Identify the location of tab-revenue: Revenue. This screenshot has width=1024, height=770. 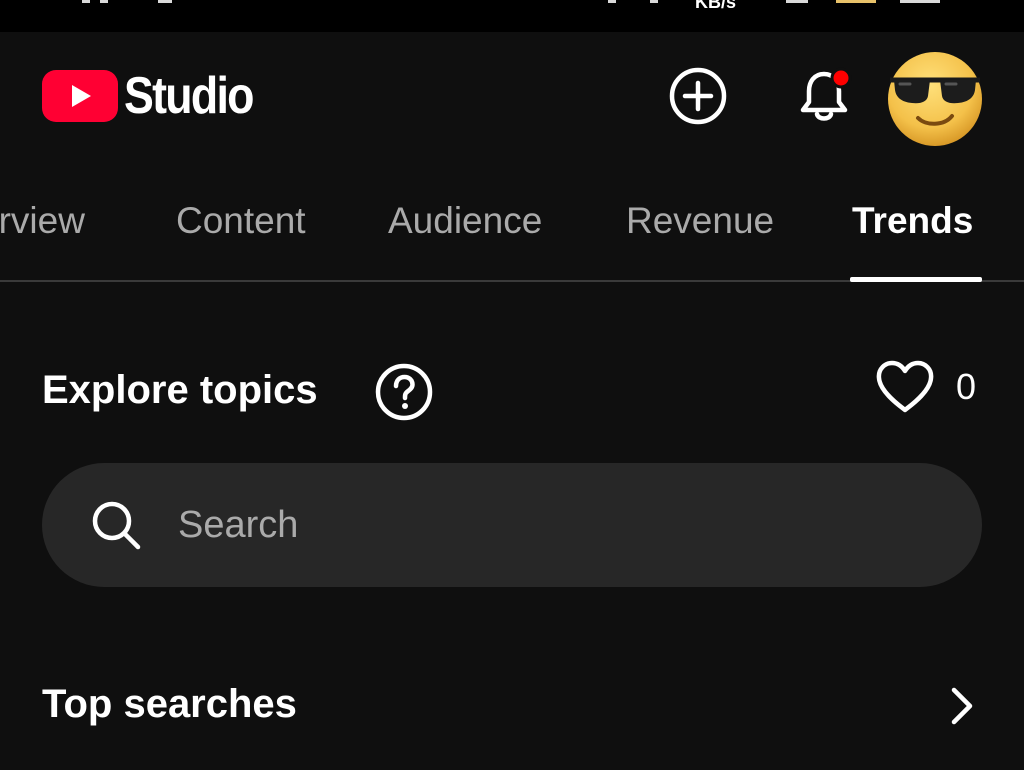
(700, 221).